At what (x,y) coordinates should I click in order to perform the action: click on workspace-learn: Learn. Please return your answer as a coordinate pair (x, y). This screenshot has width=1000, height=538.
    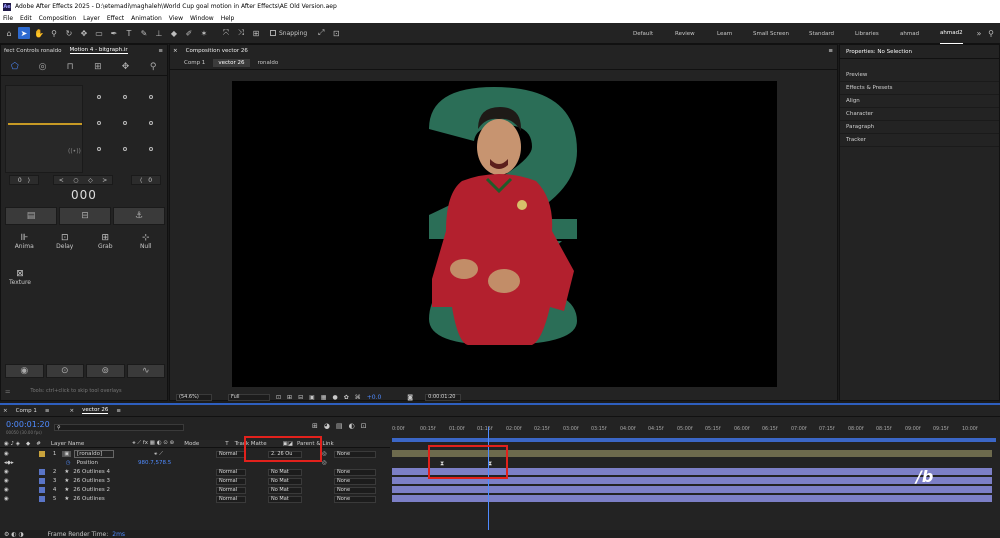
    Looking at the image, I should click on (724, 33).